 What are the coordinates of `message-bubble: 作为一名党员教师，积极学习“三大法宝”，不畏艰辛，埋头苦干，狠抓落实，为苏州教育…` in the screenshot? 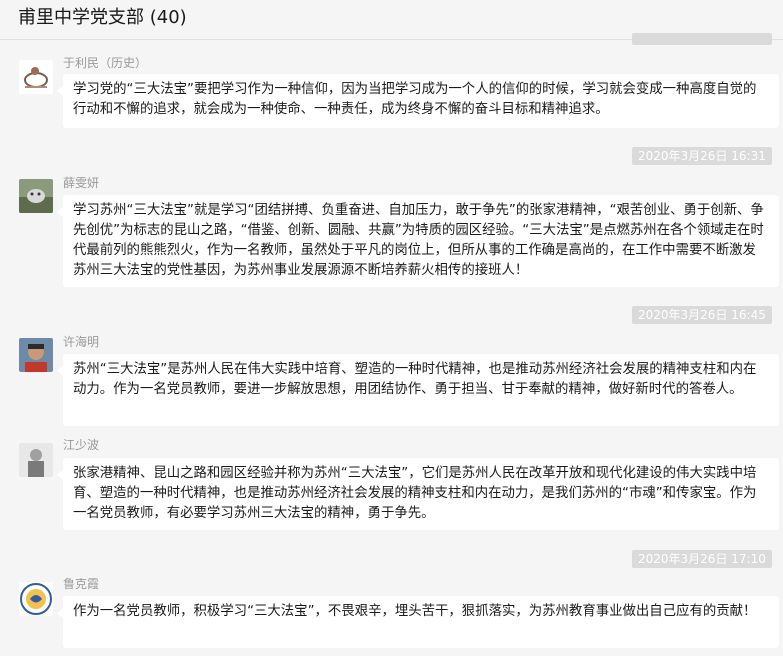 It's located at (418, 622).